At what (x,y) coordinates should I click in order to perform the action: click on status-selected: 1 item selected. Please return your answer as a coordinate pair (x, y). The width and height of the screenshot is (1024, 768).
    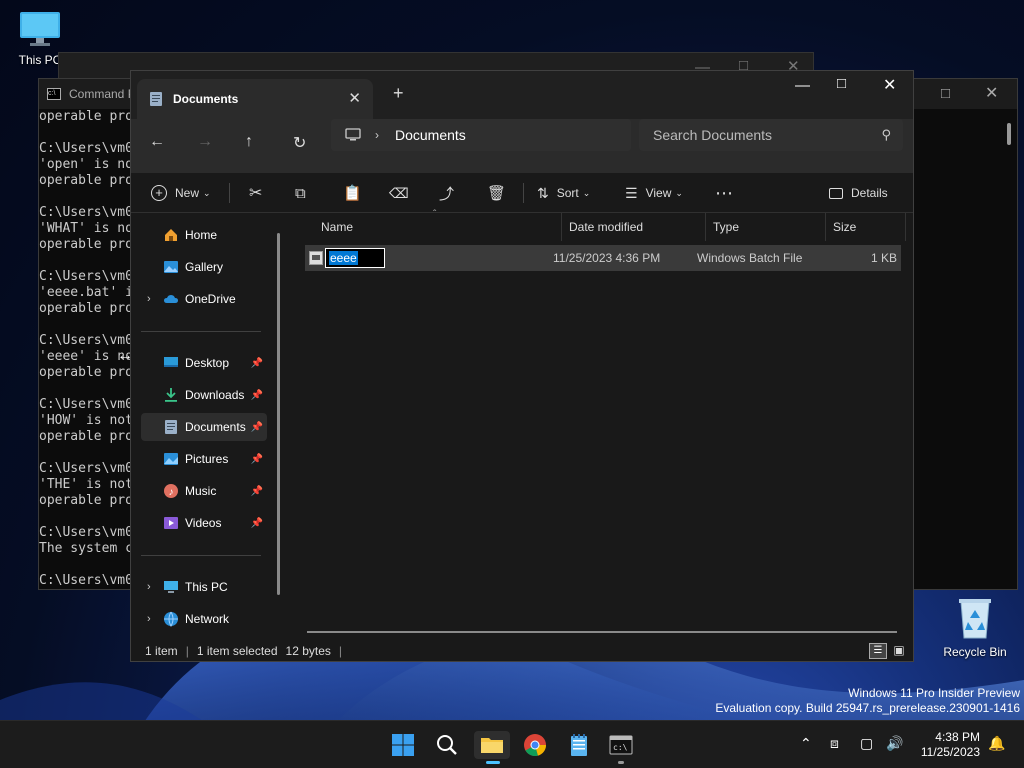
    Looking at the image, I should click on (237, 651).